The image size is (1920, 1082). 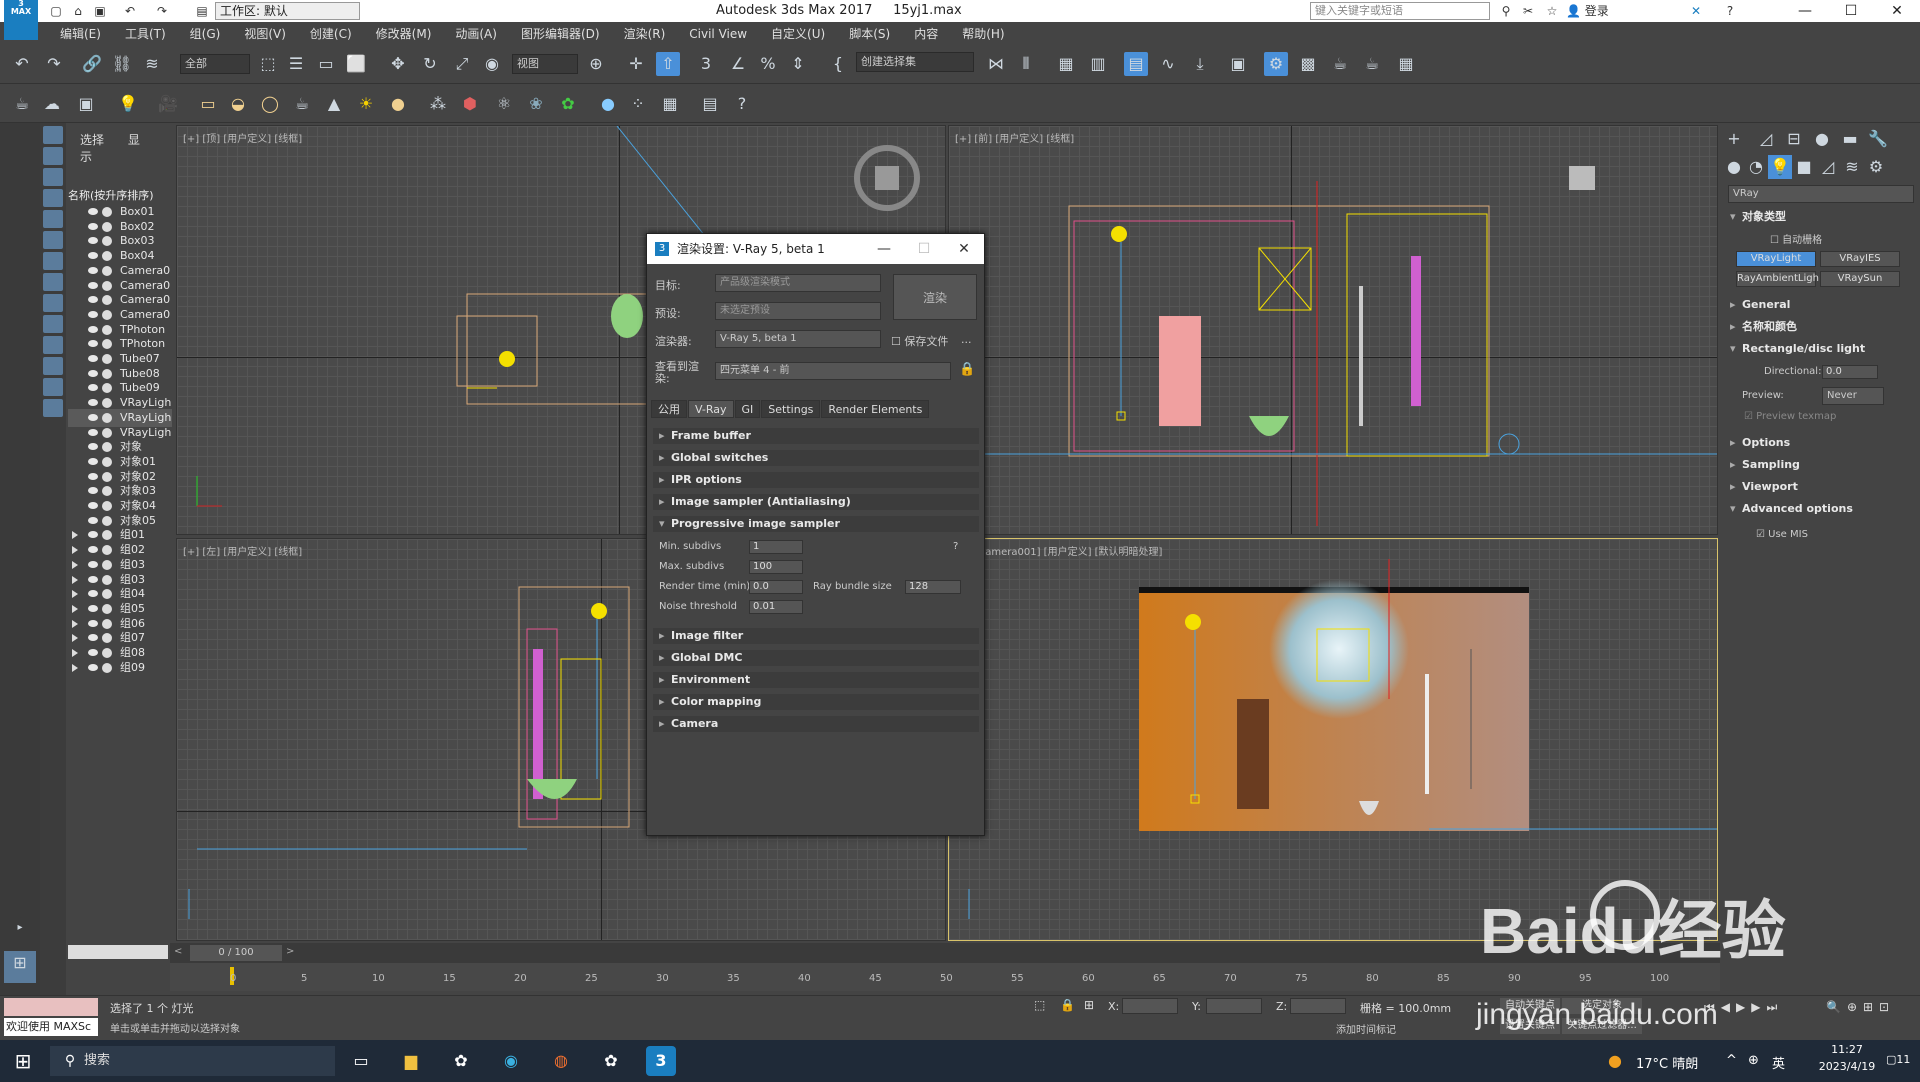 I want to click on tab-common: 公用, so click(x=669, y=409).